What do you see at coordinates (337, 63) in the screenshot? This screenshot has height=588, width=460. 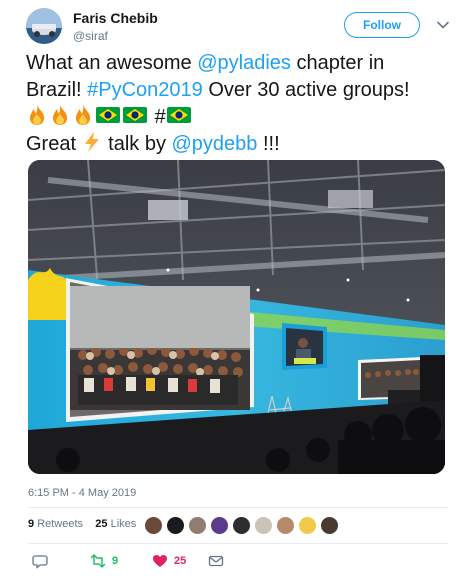 I see `tweet-text-segment: chapter in` at bounding box center [337, 63].